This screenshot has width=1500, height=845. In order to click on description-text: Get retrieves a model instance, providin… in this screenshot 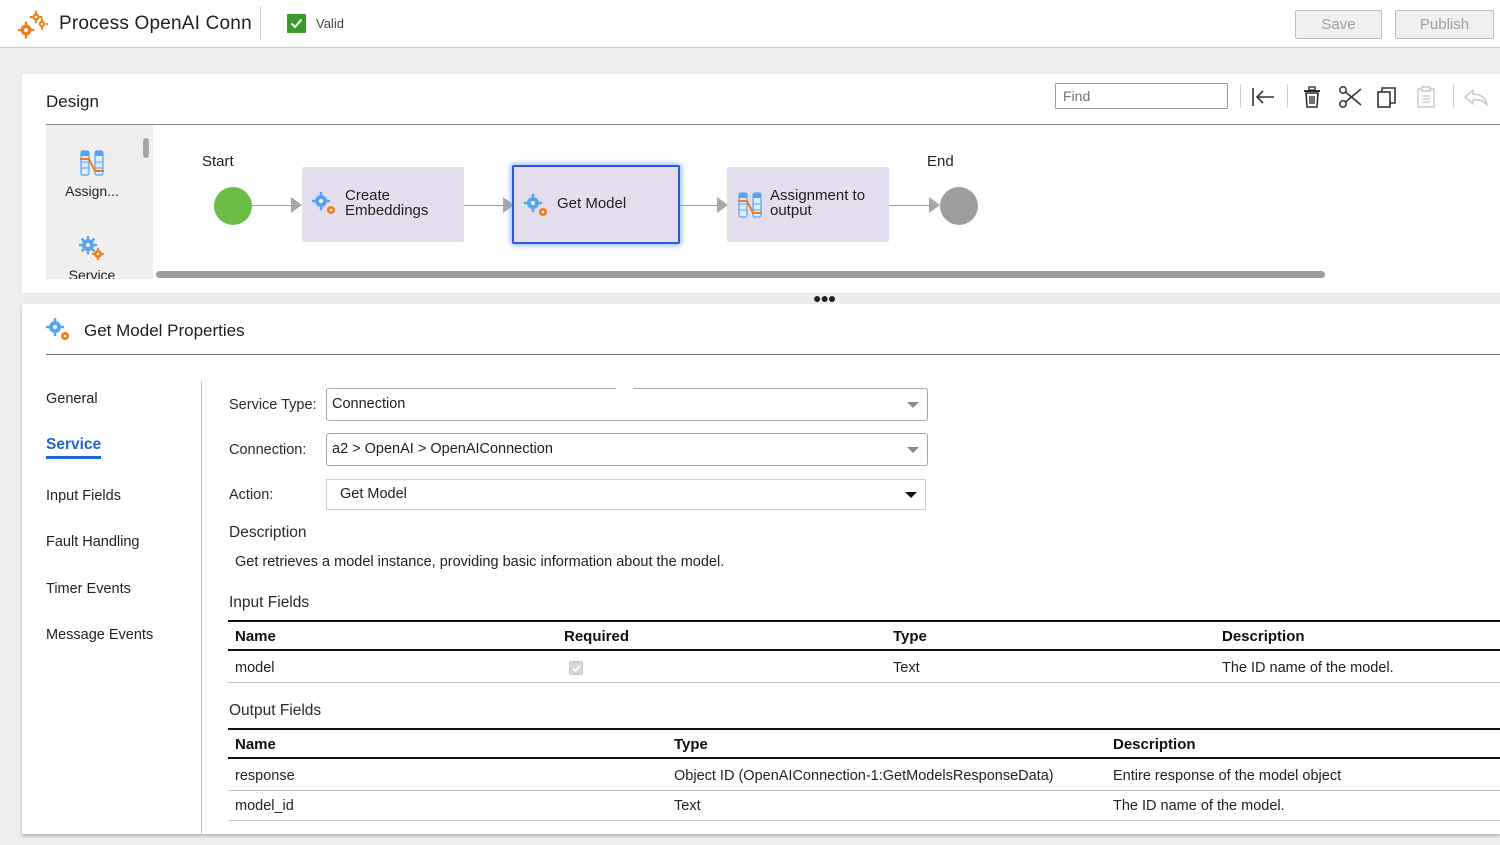, I will do `click(480, 562)`.